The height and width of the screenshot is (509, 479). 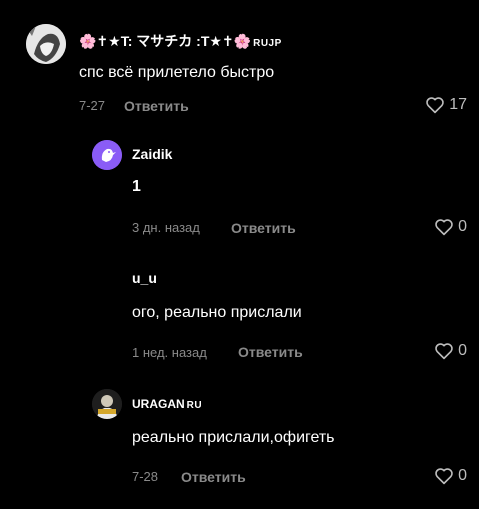 What do you see at coordinates (233, 437) in the screenshot?
I see `comment-text: реально прислали,офигеть` at bounding box center [233, 437].